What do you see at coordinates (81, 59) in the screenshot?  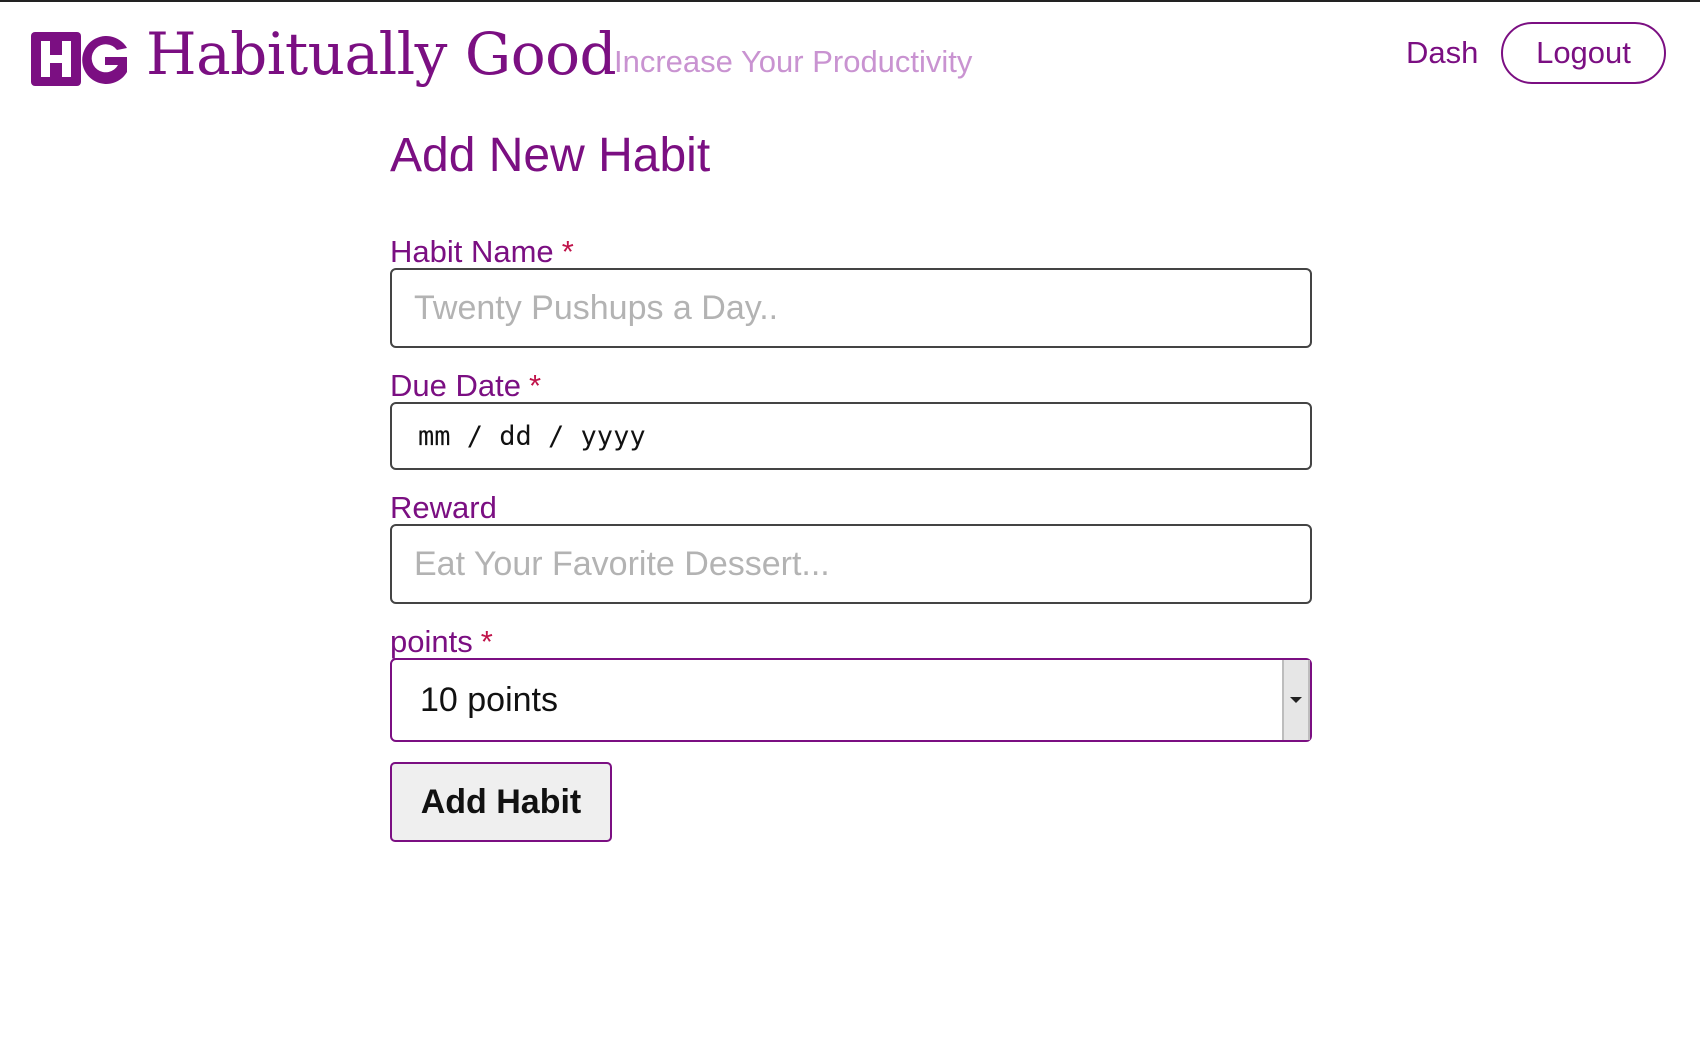 I see `hg-logo-icon` at bounding box center [81, 59].